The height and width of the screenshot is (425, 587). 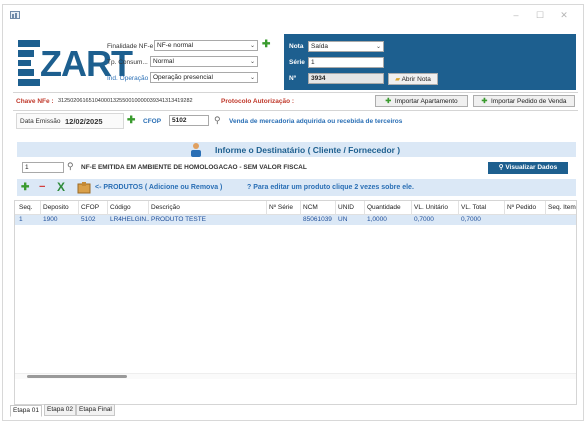 What do you see at coordinates (398, 79) in the screenshot?
I see `folder-icon: ▰` at bounding box center [398, 79].